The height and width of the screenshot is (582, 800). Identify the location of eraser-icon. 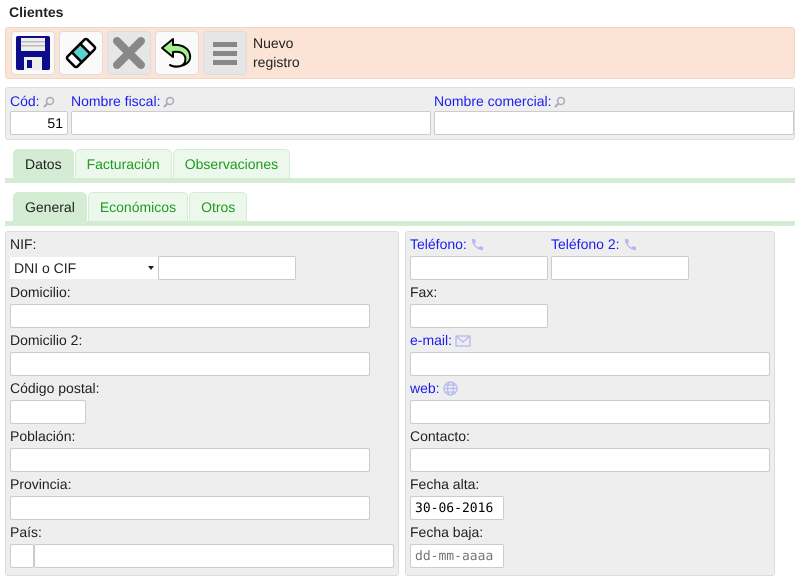
(81, 53).